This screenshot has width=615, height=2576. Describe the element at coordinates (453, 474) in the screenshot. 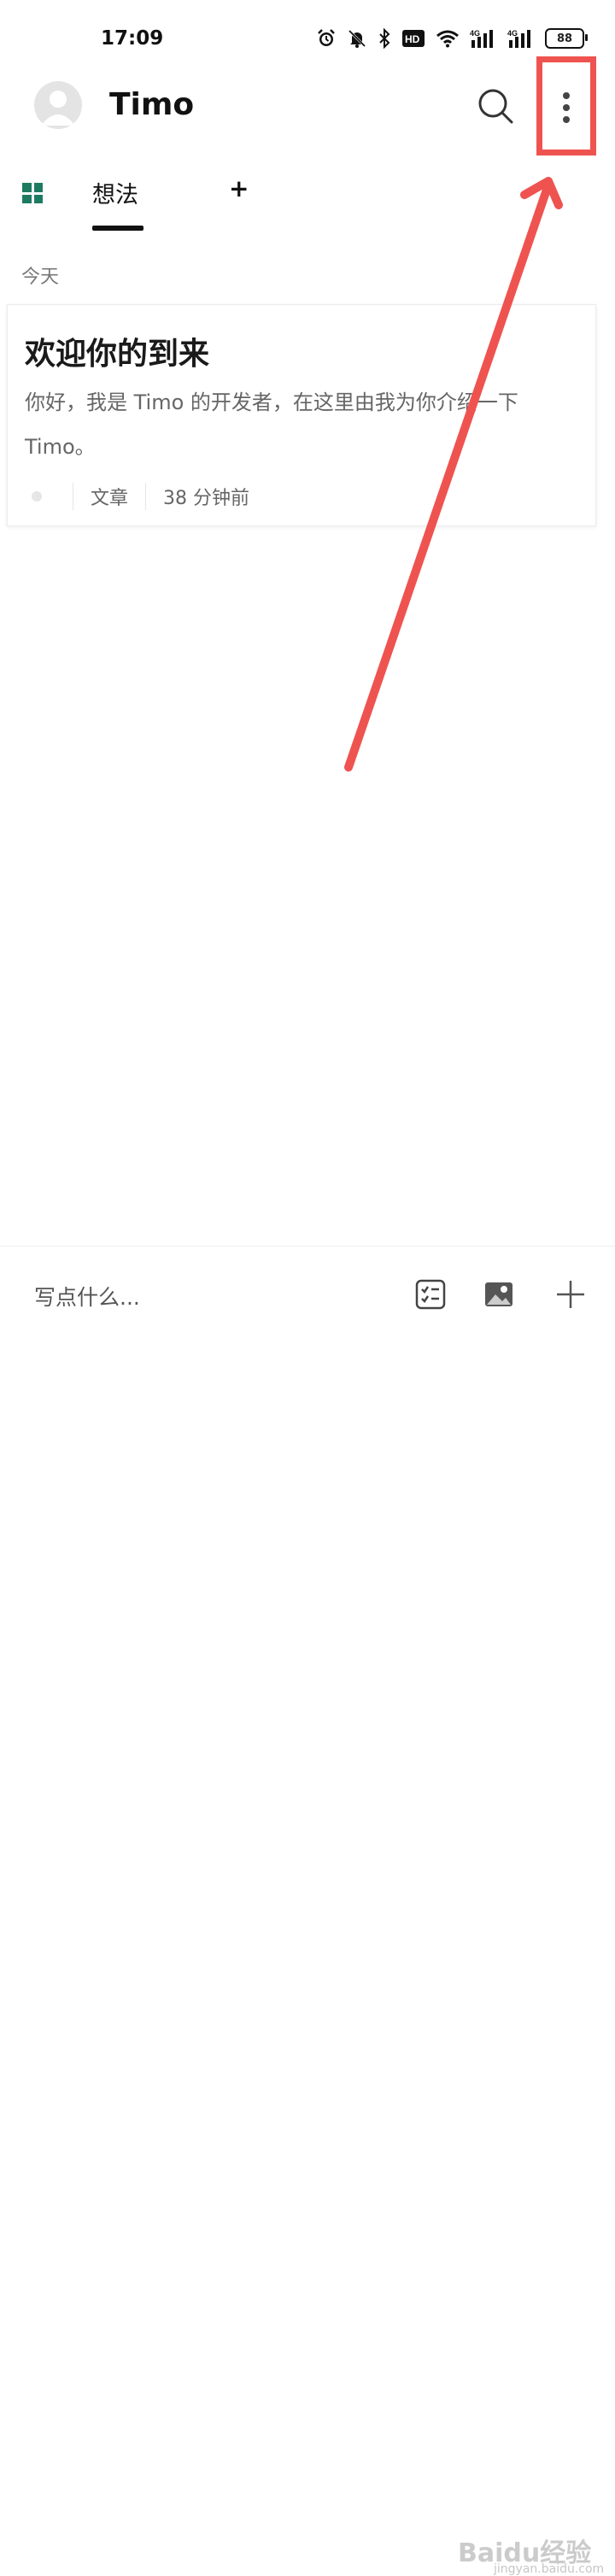

I see `annotation-arrow` at that location.